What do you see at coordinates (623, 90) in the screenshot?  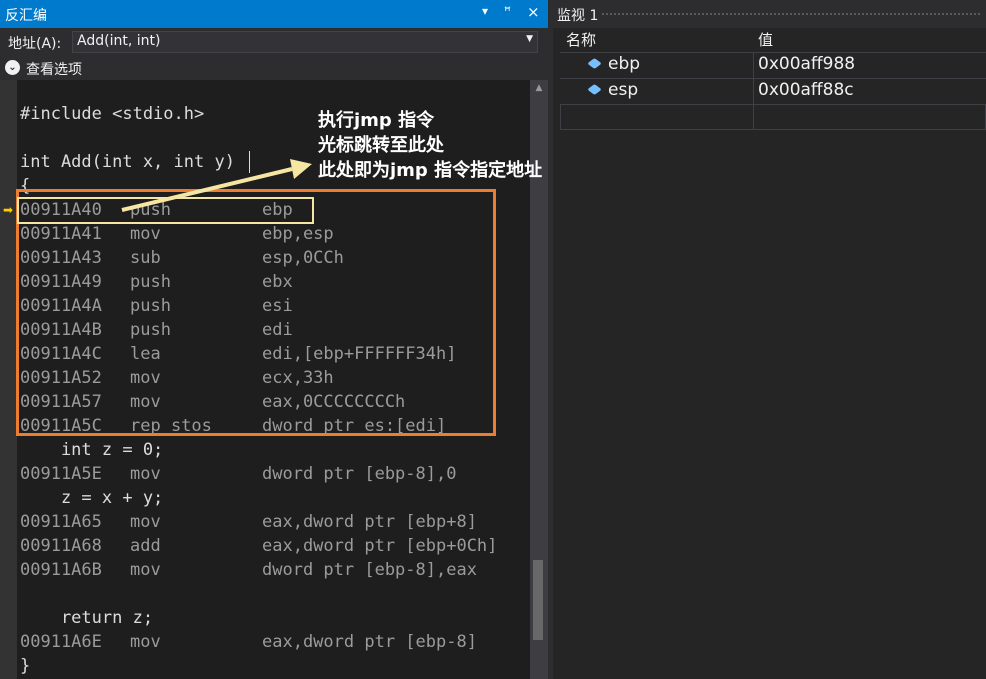 I see `watch-row-name: esp` at bounding box center [623, 90].